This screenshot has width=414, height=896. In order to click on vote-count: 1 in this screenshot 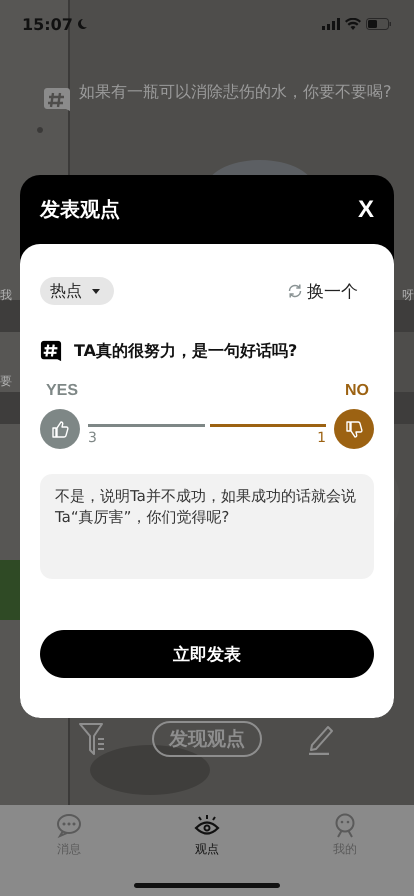, I will do `click(321, 437)`.